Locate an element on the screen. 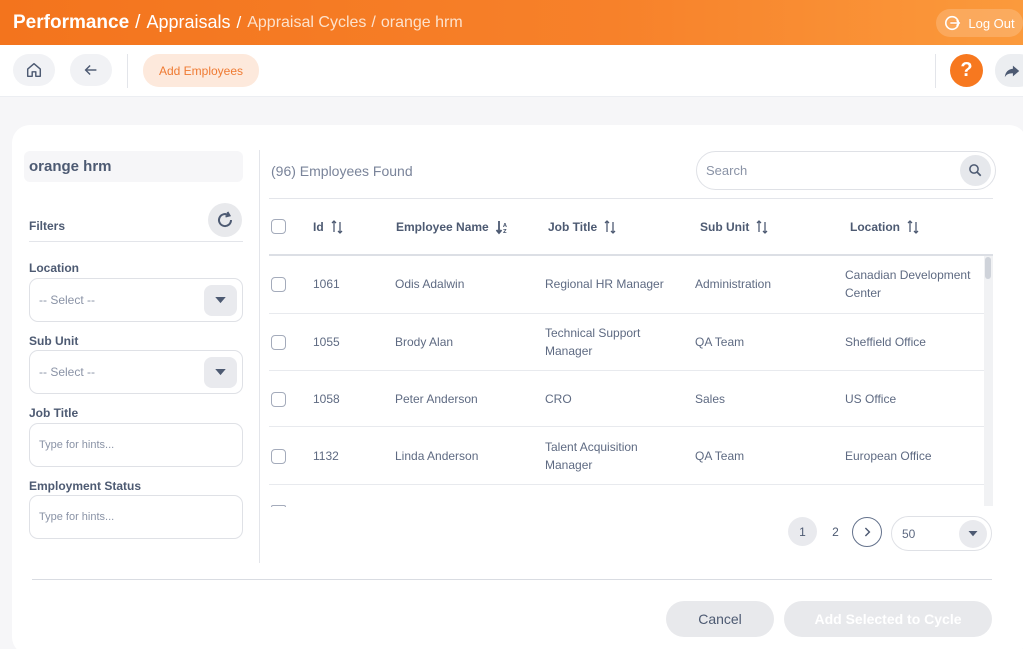 The height and width of the screenshot is (649, 1023). column-header-job-title: Job Title is located at coordinates (582, 227).